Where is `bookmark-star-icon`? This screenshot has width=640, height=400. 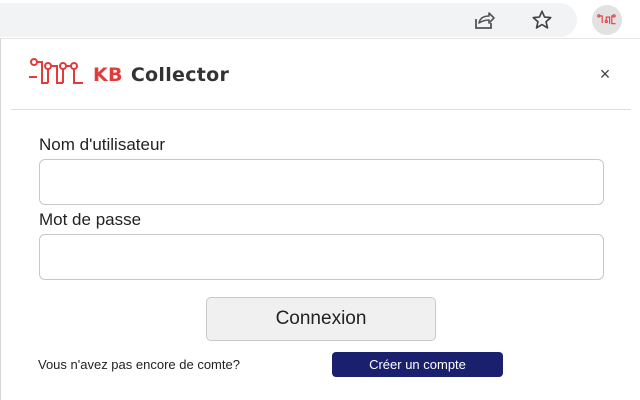
bookmark-star-icon is located at coordinates (542, 20).